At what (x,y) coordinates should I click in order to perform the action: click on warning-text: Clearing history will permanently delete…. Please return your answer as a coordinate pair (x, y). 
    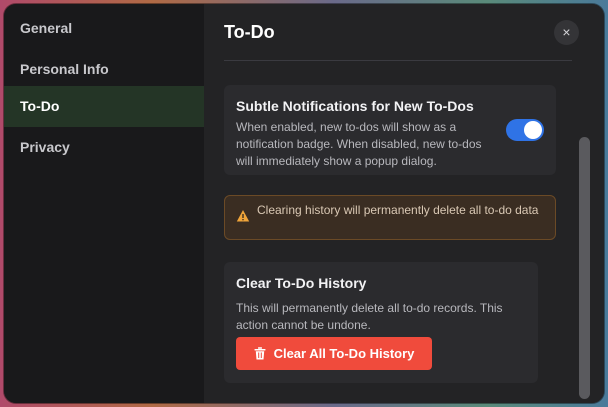
    Looking at the image, I should click on (398, 210).